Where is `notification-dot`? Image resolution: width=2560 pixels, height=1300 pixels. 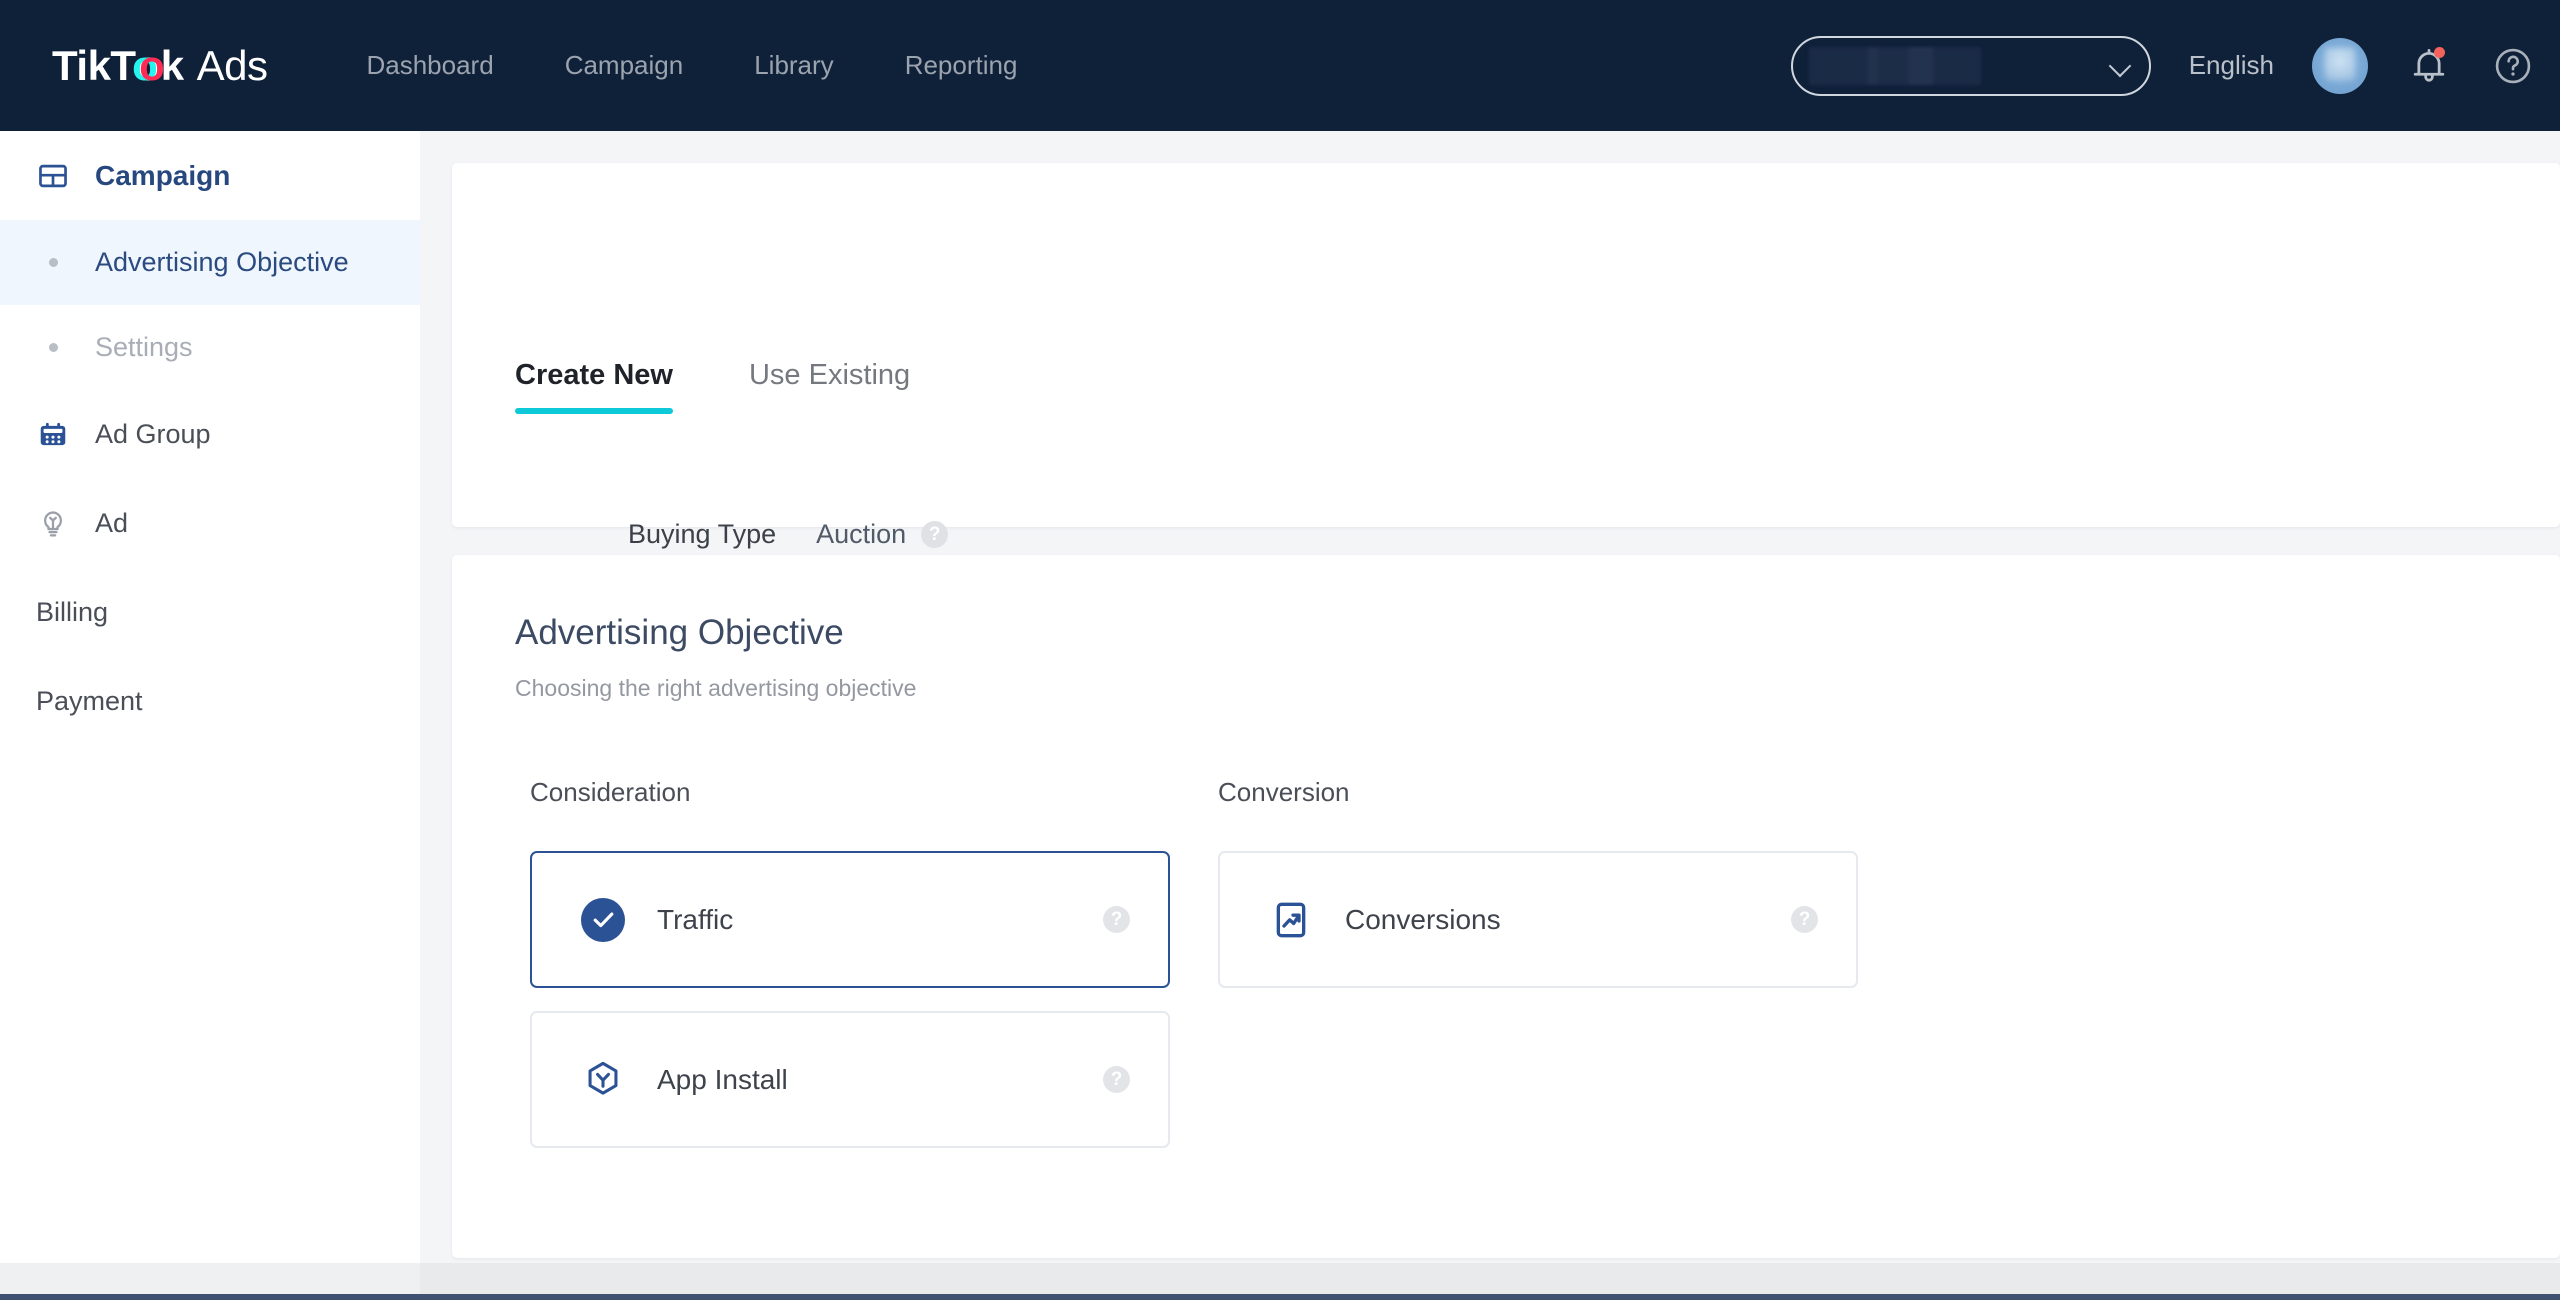 notification-dot is located at coordinates (2439, 52).